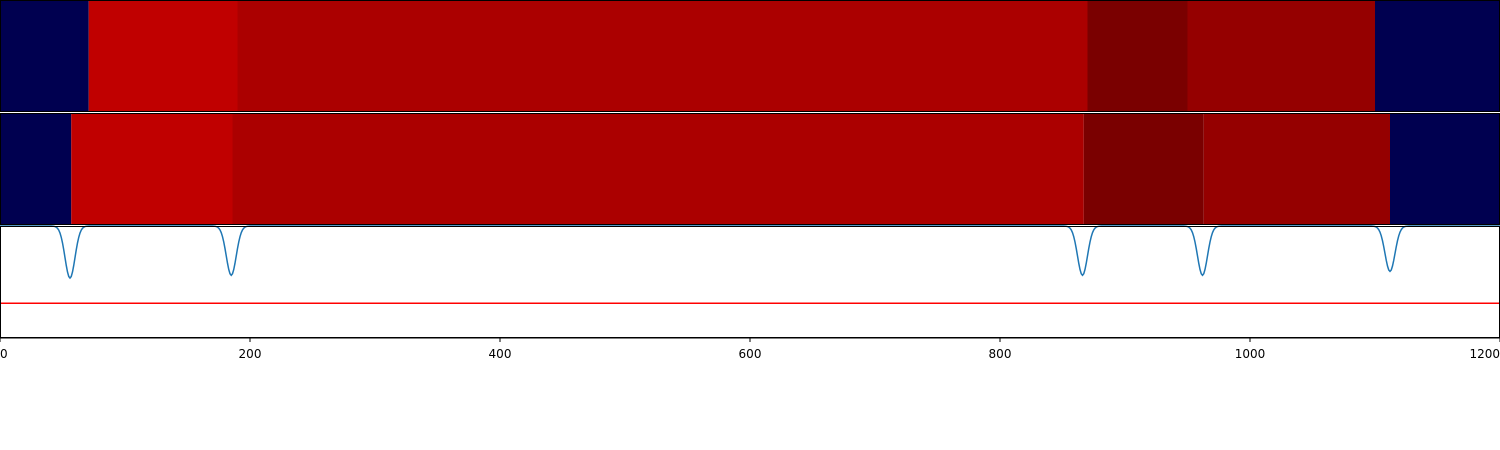  What do you see at coordinates (250, 354) in the screenshot?
I see `x-tick-label: 200` at bounding box center [250, 354].